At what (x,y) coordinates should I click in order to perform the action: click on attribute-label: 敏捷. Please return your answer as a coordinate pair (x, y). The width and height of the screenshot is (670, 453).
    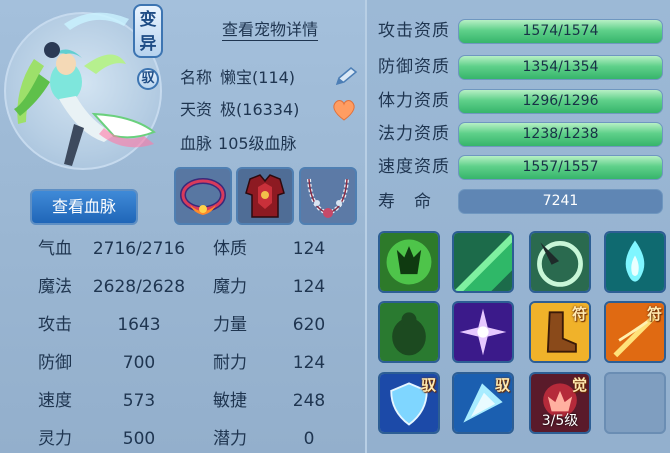
    Looking at the image, I should click on (230, 401).